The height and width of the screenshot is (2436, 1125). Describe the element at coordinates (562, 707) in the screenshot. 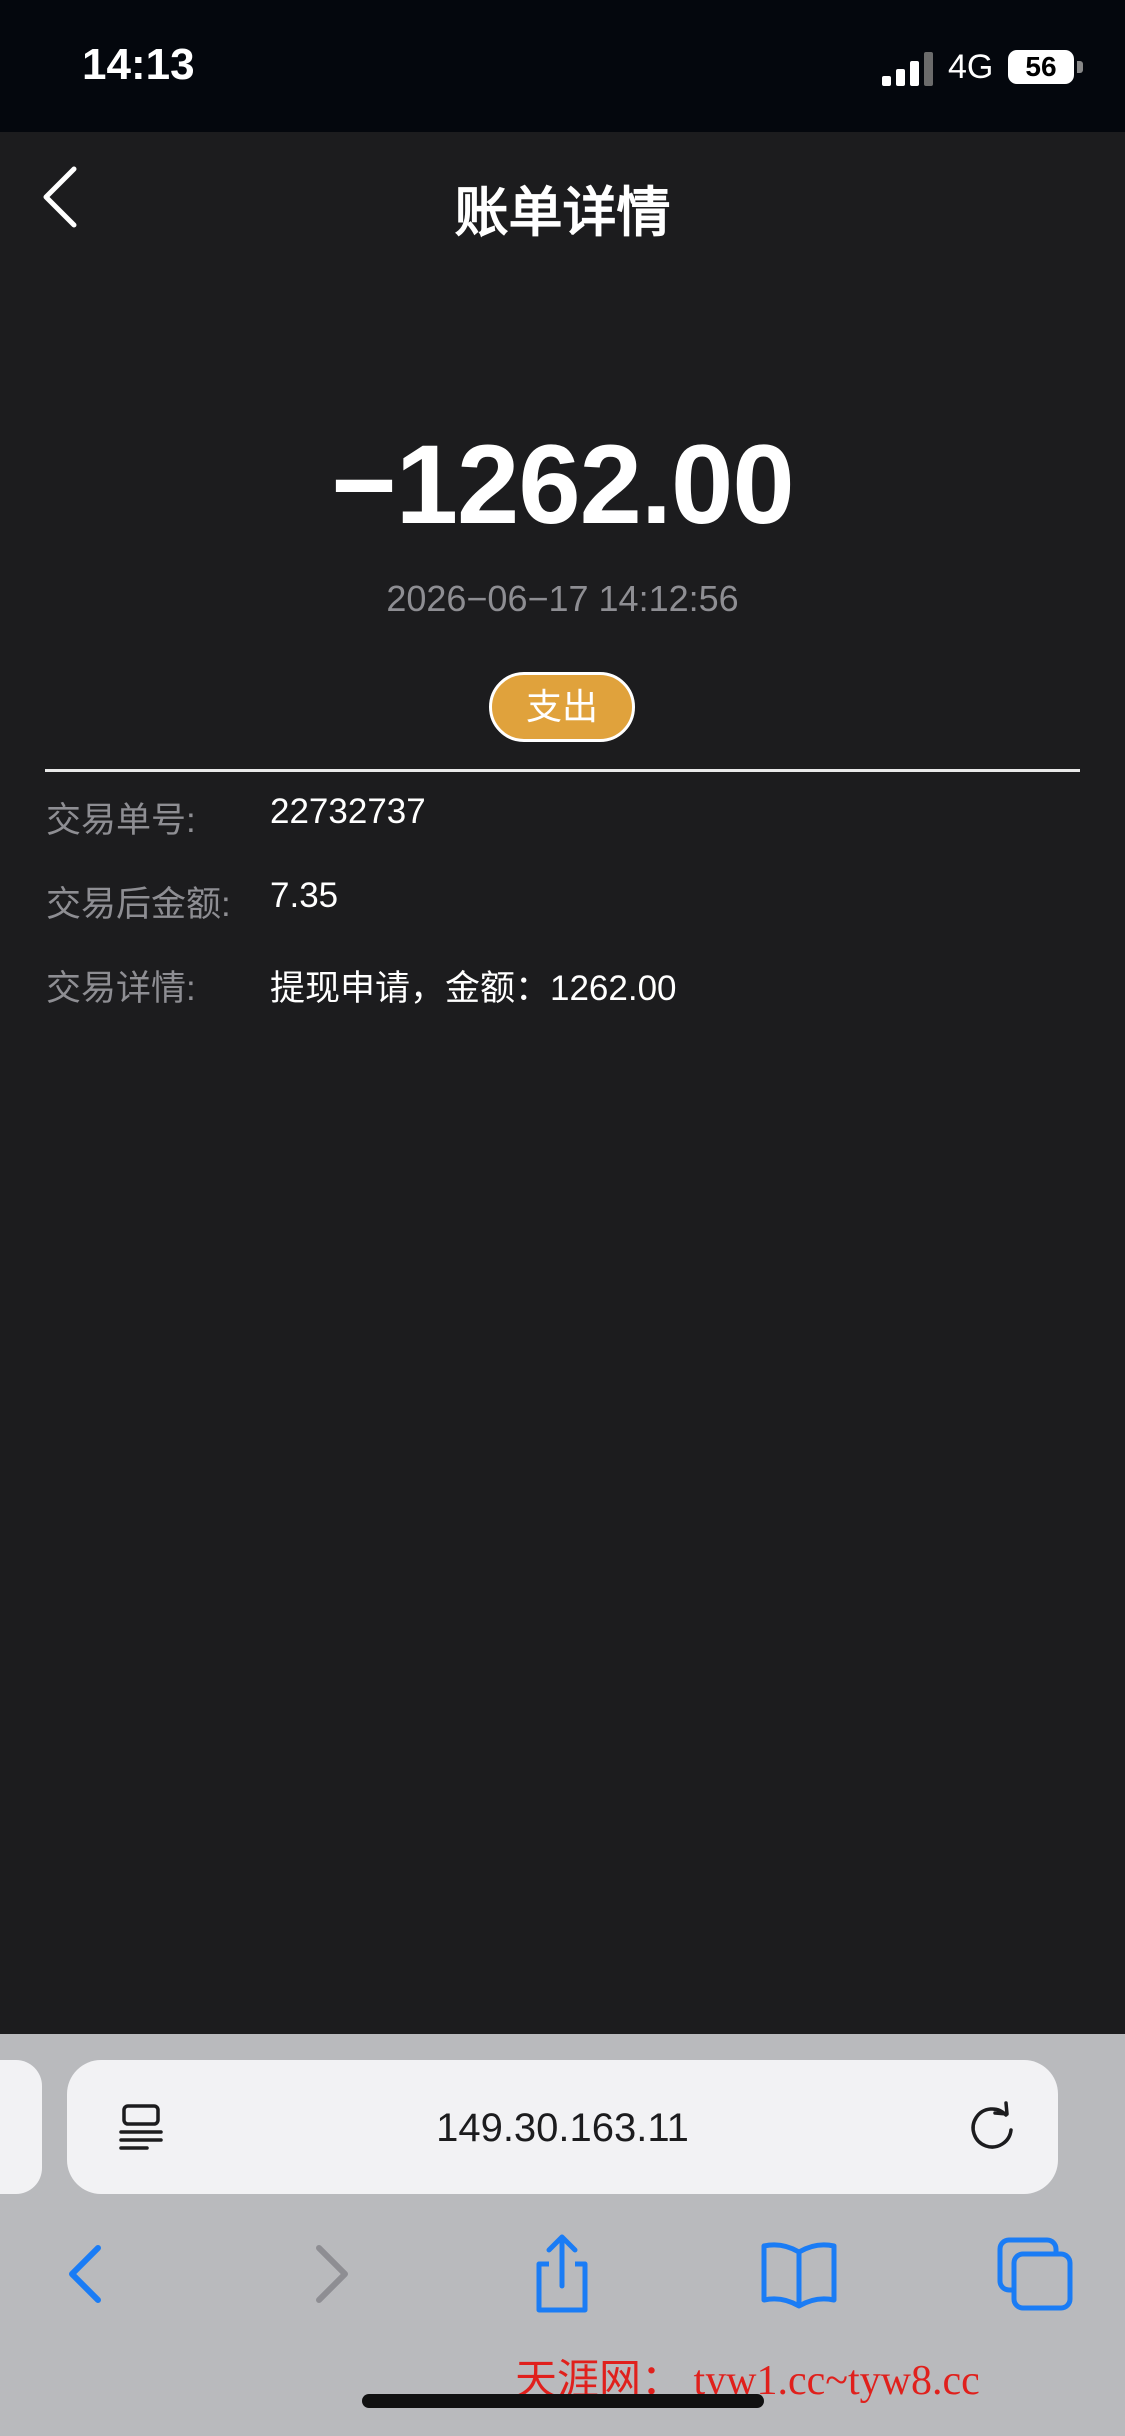

I see `transaction-type-badge: 支出` at that location.